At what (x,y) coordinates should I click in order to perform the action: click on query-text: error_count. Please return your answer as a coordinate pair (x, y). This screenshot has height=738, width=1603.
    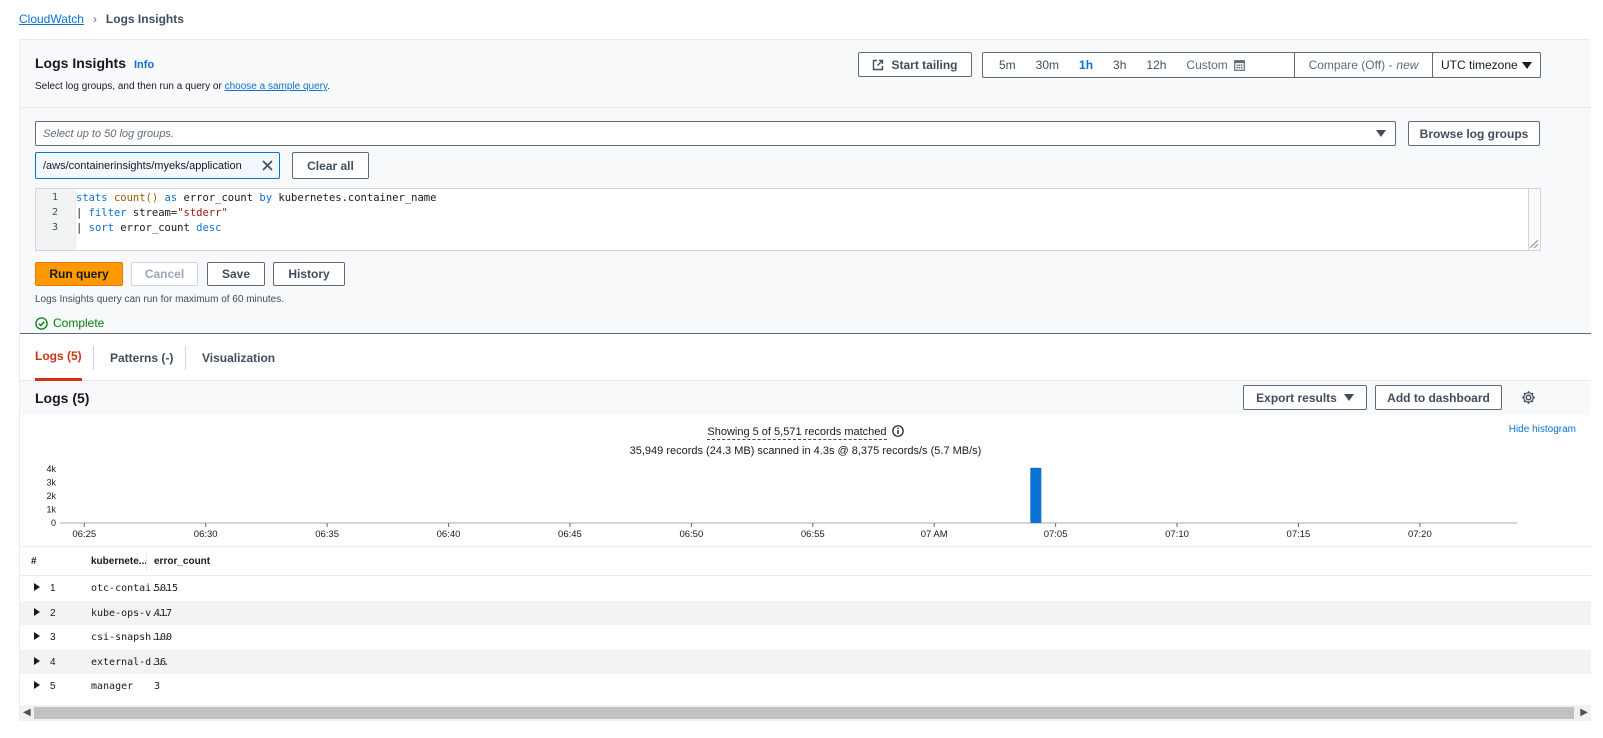
    Looking at the image, I should click on (218, 198).